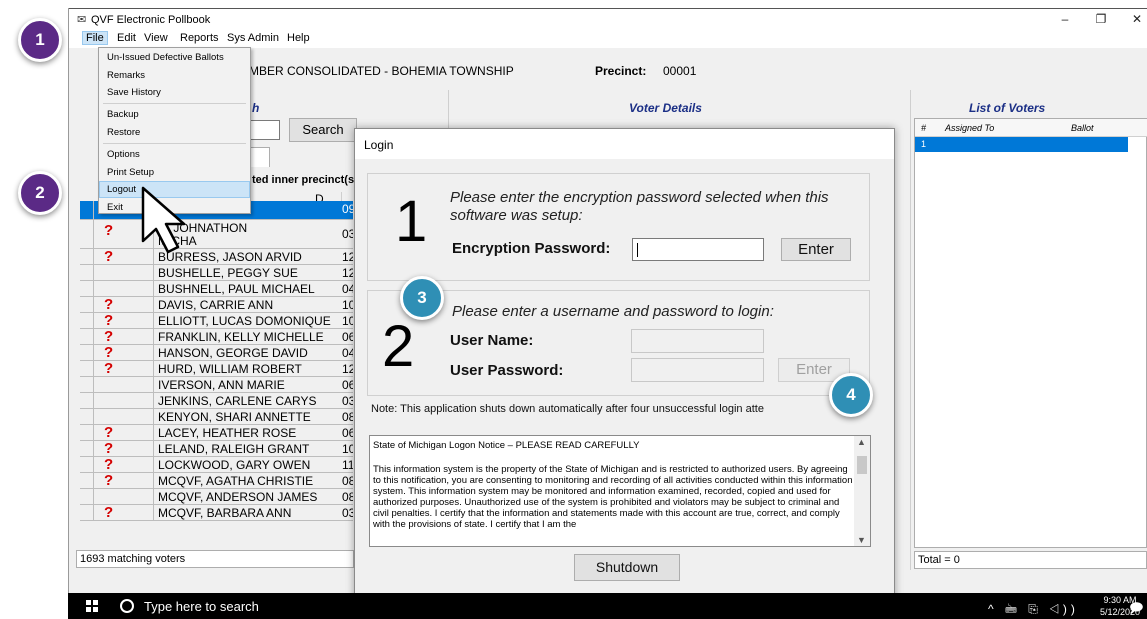  Describe the element at coordinates (174, 75) in the screenshot. I see `menu-item-remarks: Remarks` at that location.